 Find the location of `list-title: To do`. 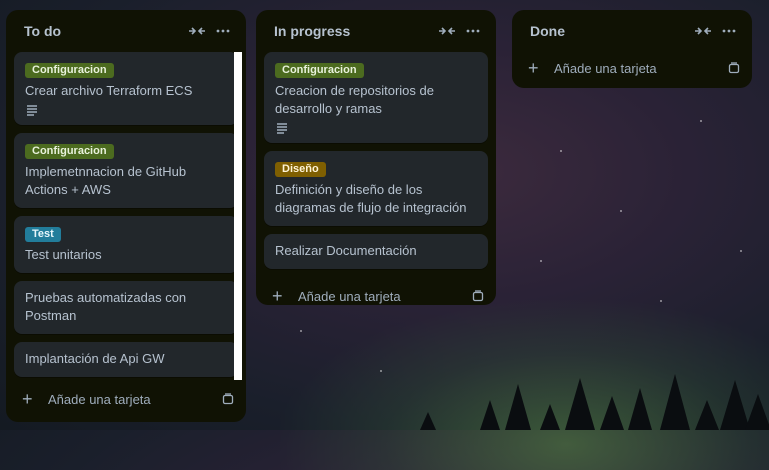

list-title: To do is located at coordinates (104, 31).